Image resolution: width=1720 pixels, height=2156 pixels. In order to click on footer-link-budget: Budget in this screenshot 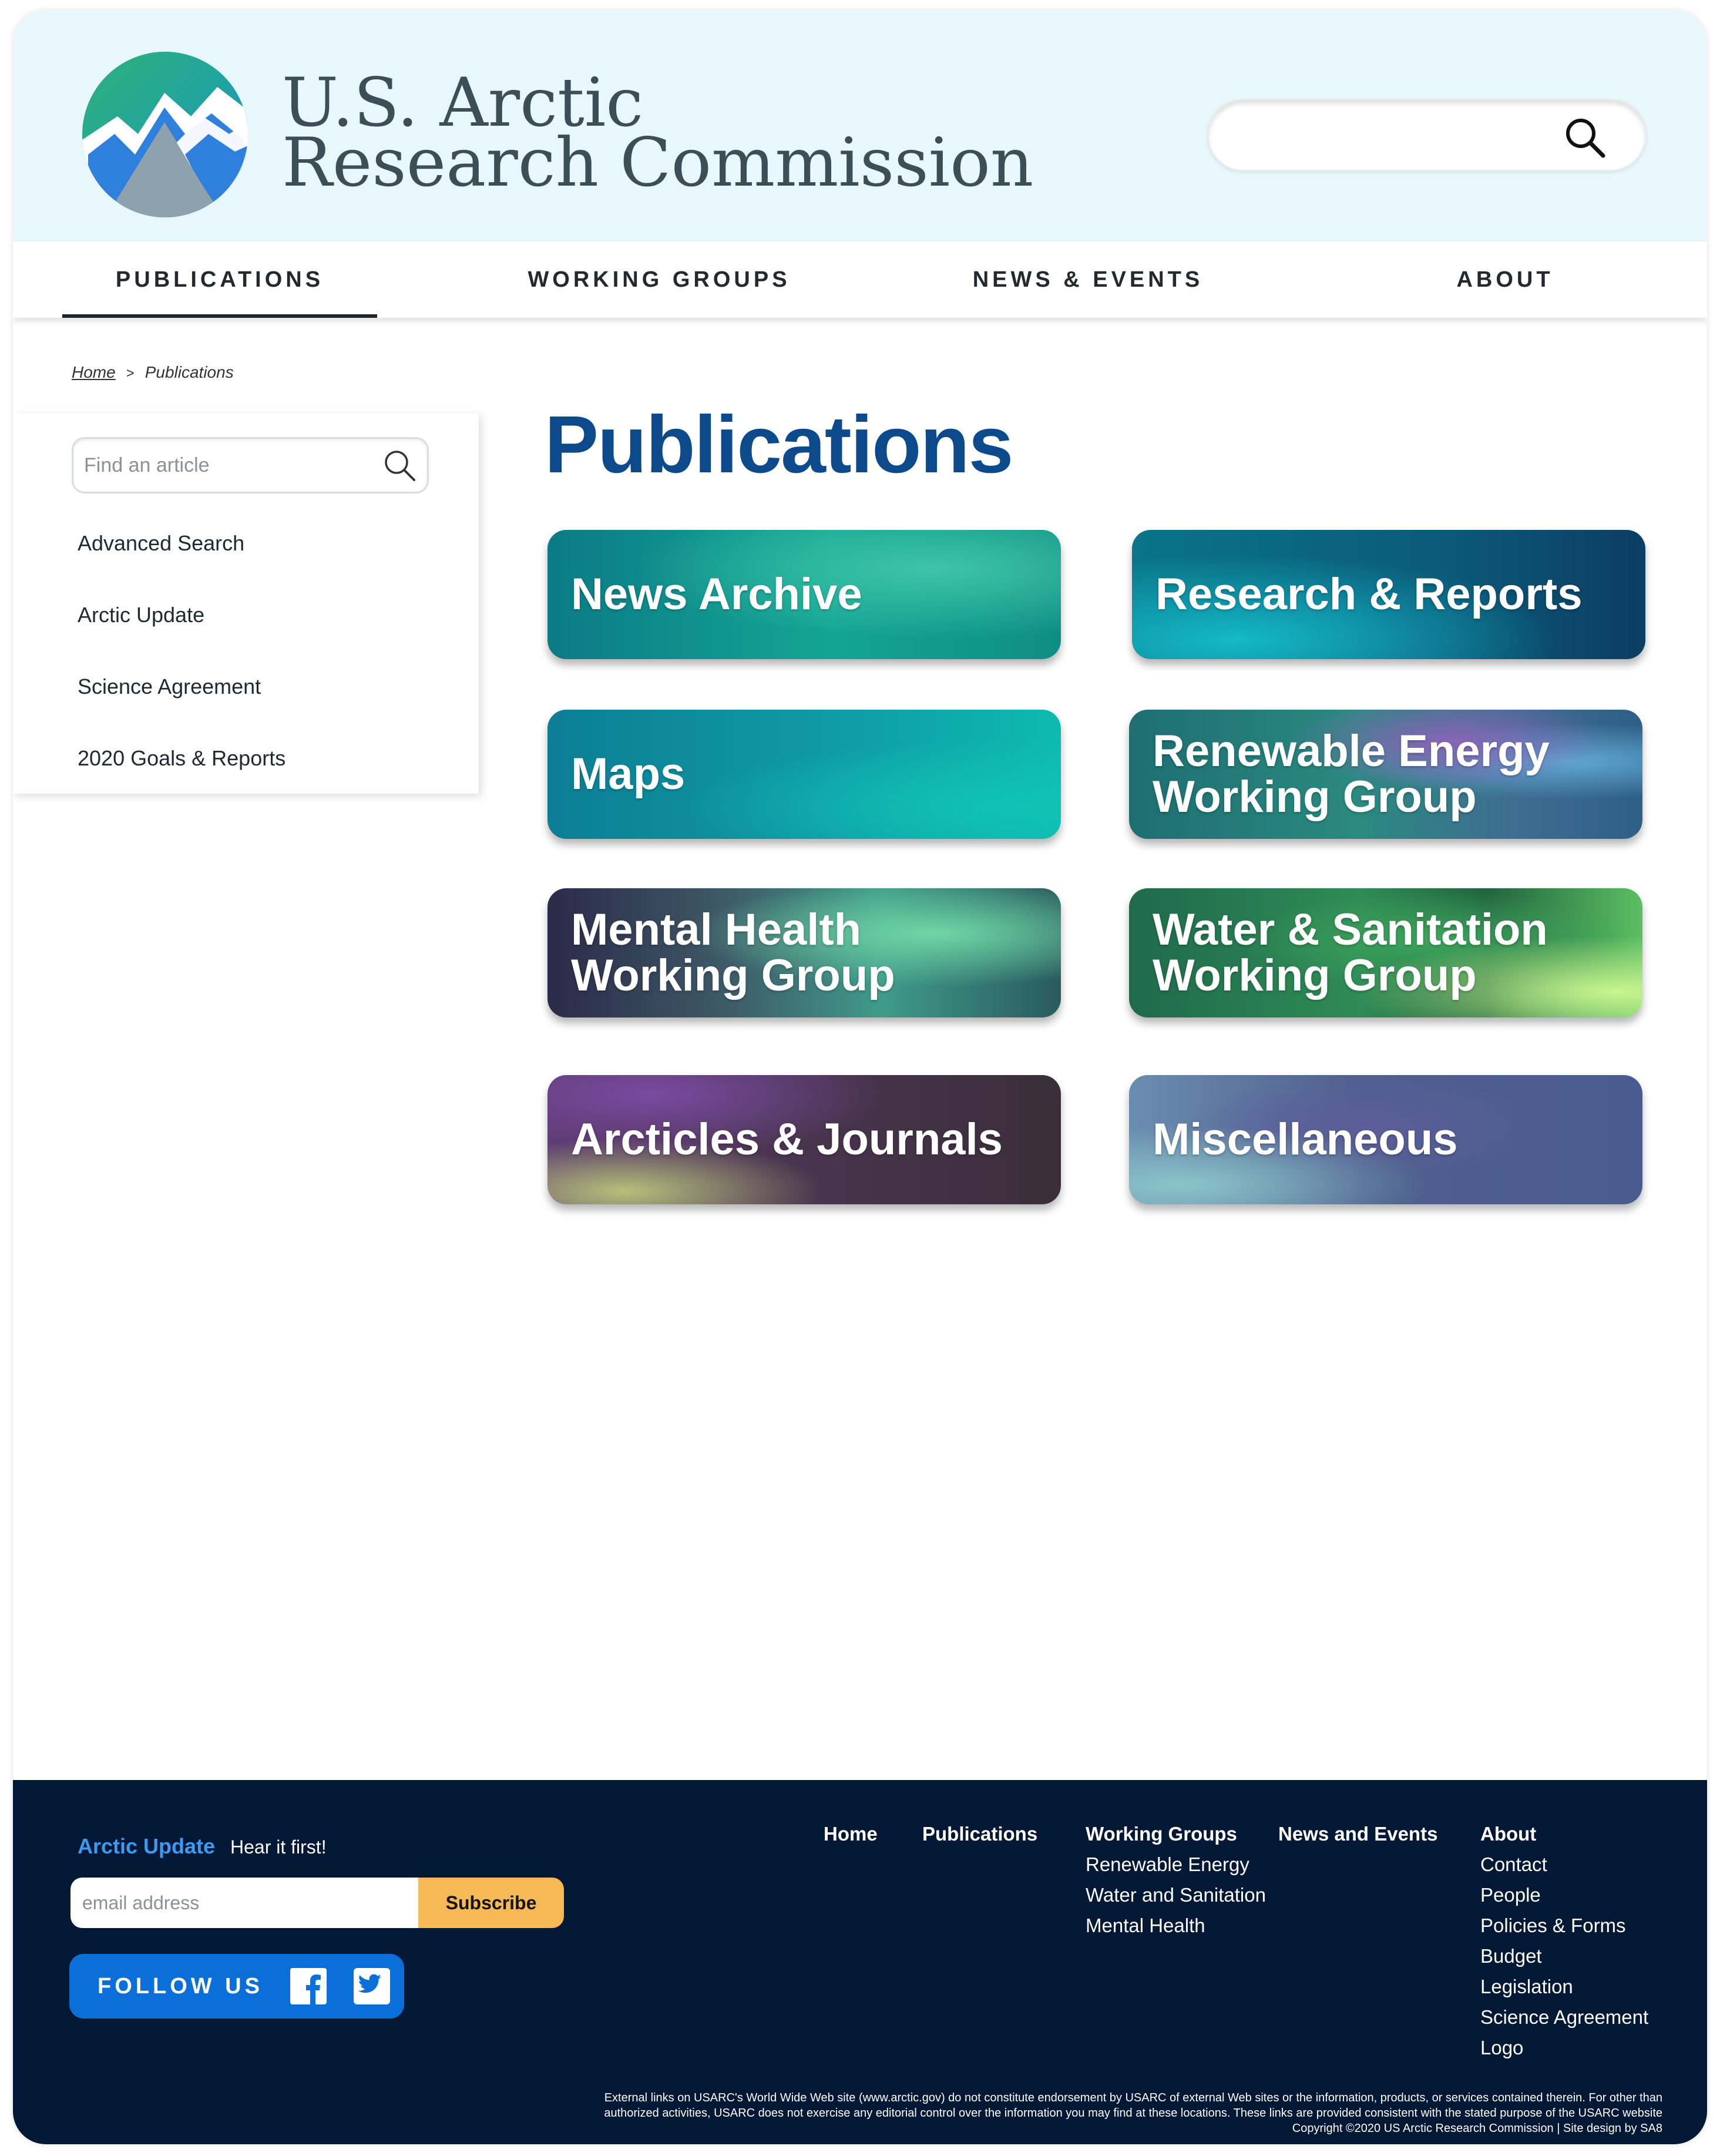, I will do `click(1564, 1957)`.